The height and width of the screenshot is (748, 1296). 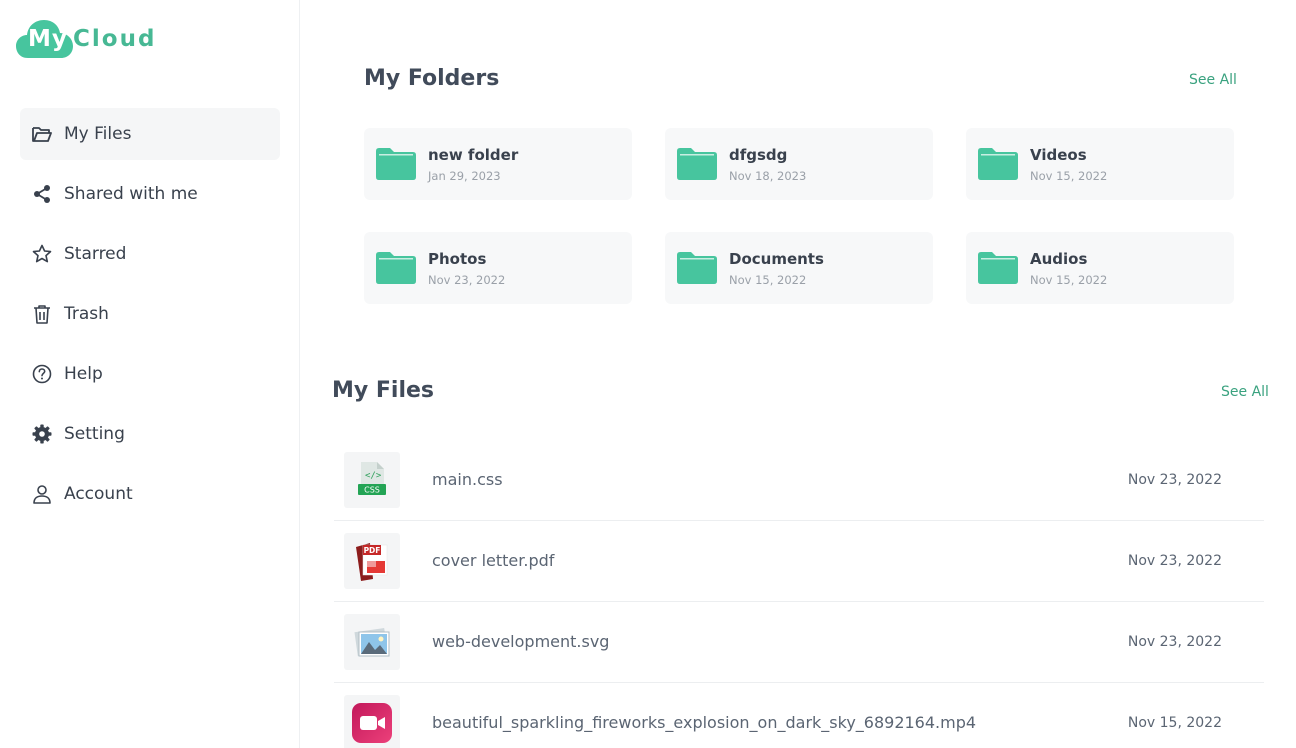 I want to click on app-logo: My Cloud, so click(x=96, y=38).